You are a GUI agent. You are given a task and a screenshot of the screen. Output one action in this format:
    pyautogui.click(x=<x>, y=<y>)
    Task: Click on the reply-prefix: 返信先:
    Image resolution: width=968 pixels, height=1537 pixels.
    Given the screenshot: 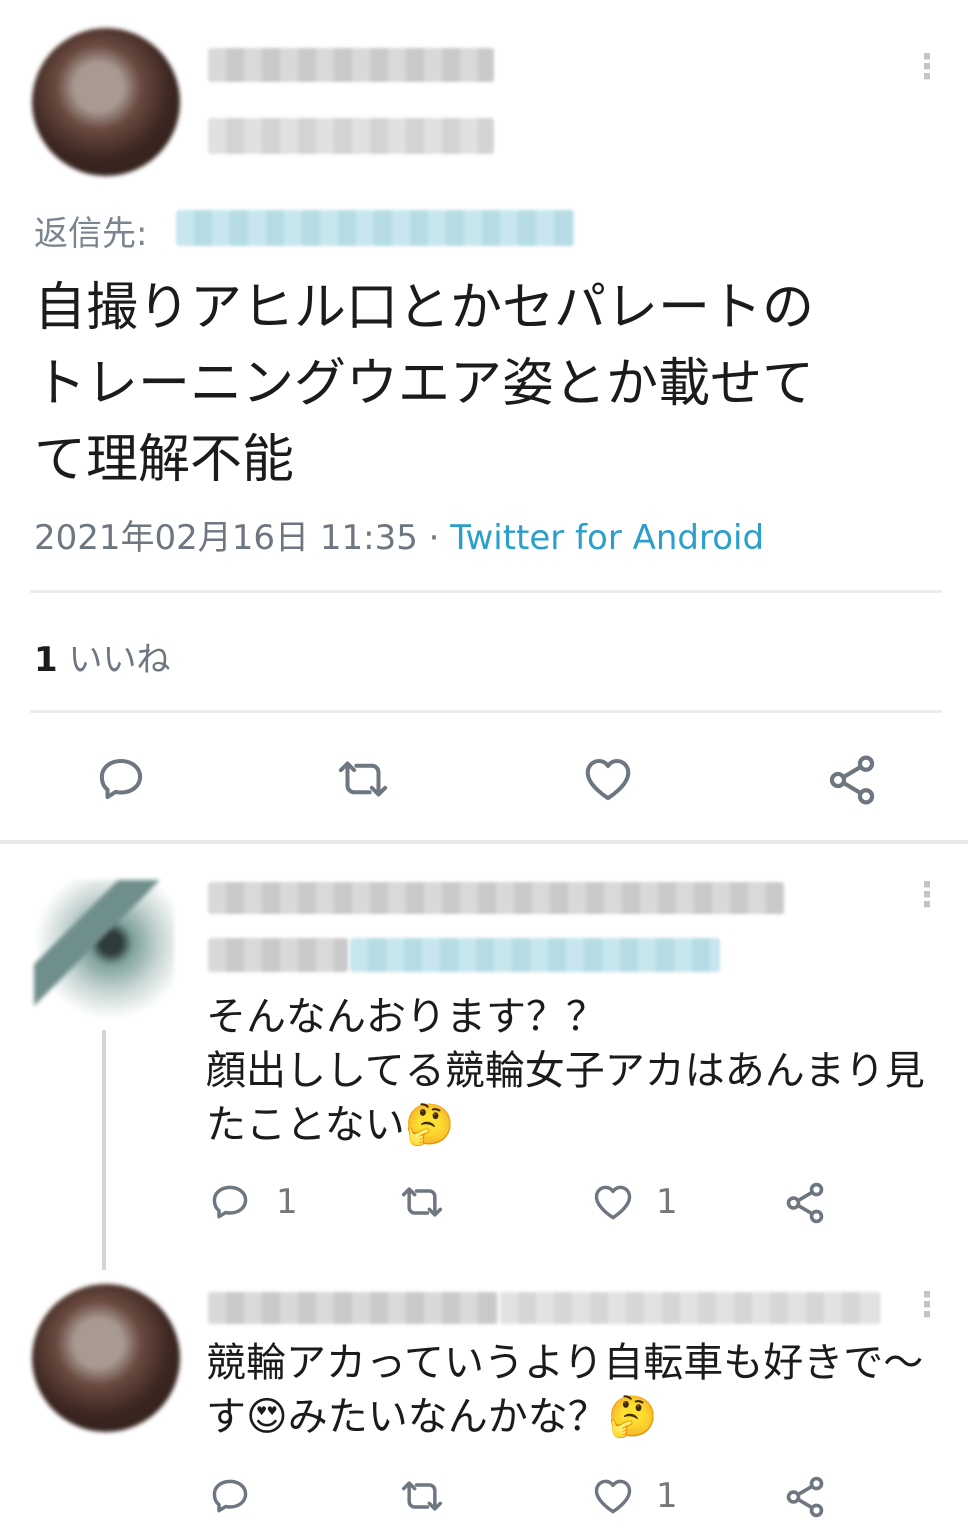 What is the action you would take?
    pyautogui.click(x=91, y=234)
    